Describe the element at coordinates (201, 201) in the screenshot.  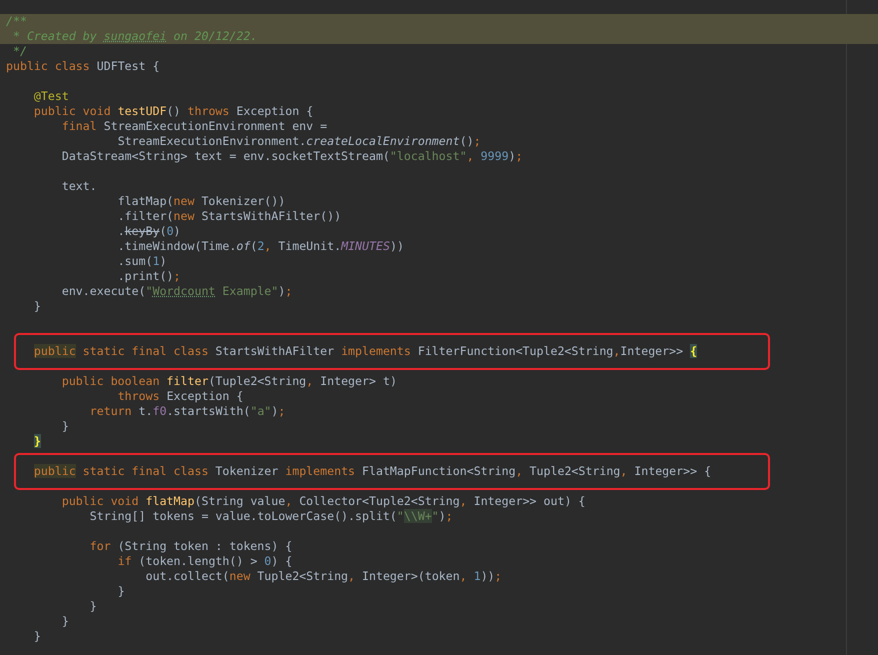
I see `code-line: flatMap(new Tokenizer())` at that location.